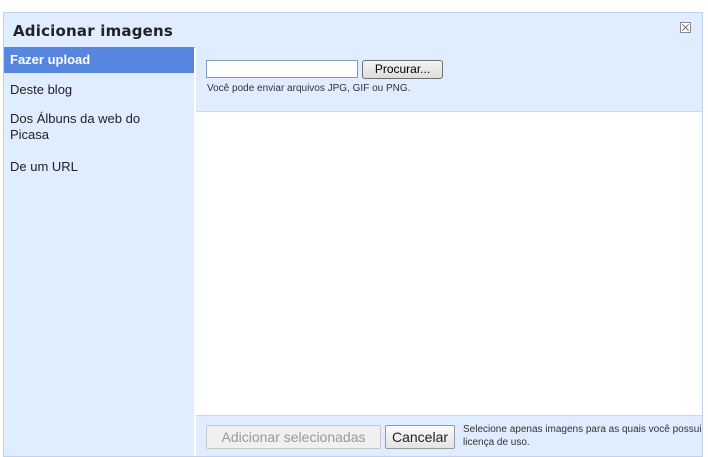  What do you see at coordinates (685, 27) in the screenshot?
I see `close-icon` at bounding box center [685, 27].